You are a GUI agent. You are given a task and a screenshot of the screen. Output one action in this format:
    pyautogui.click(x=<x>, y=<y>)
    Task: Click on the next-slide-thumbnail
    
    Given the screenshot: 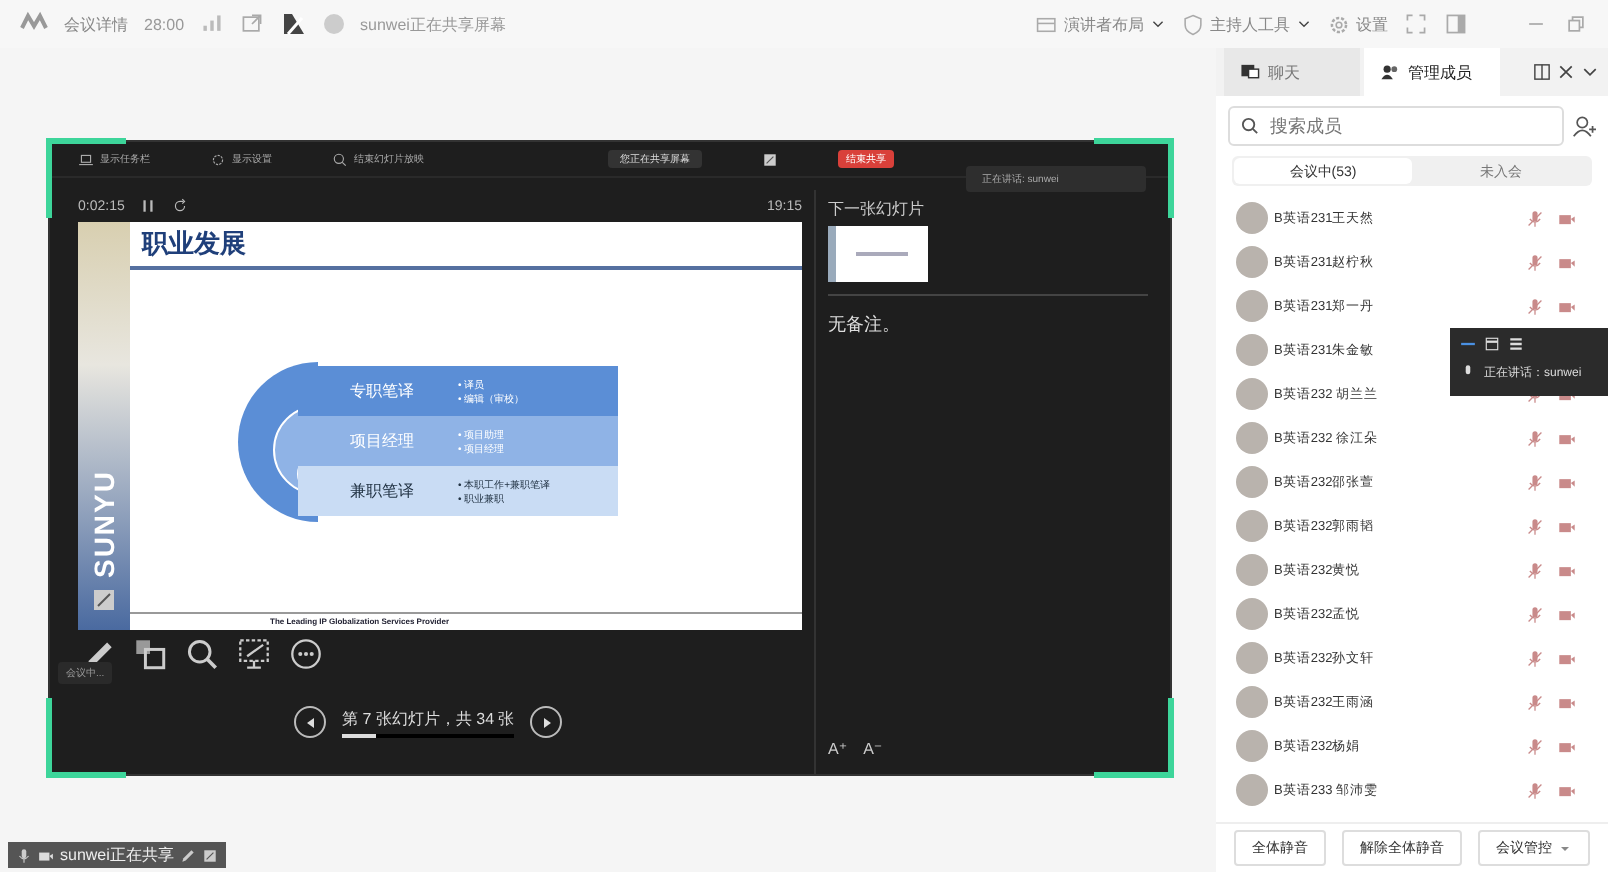 What is the action you would take?
    pyautogui.click(x=878, y=254)
    